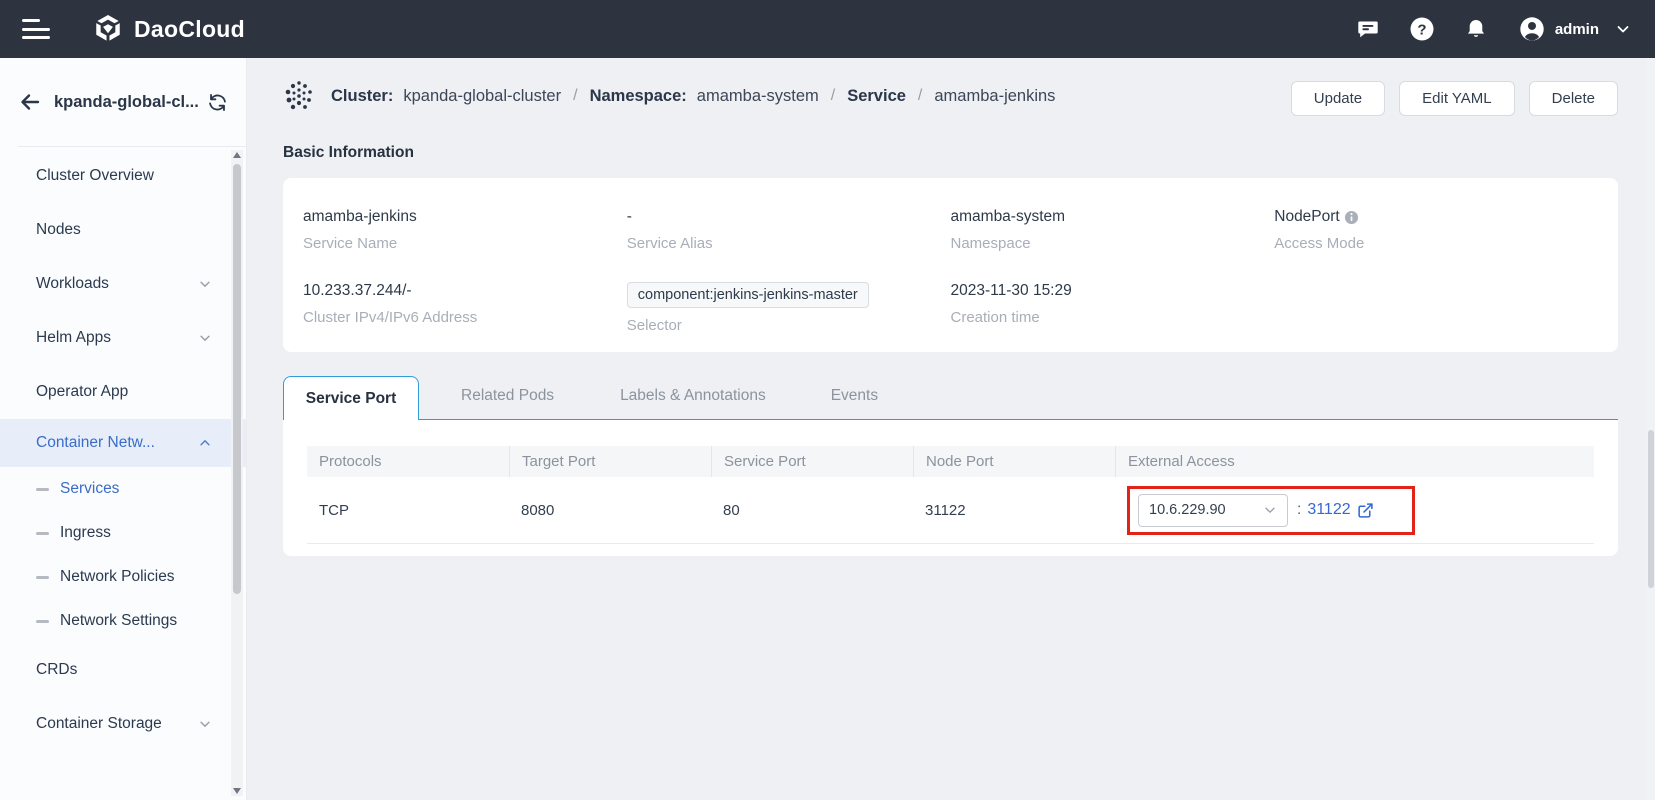 This screenshot has width=1655, height=800. I want to click on cell-node-port: 31122, so click(945, 510).